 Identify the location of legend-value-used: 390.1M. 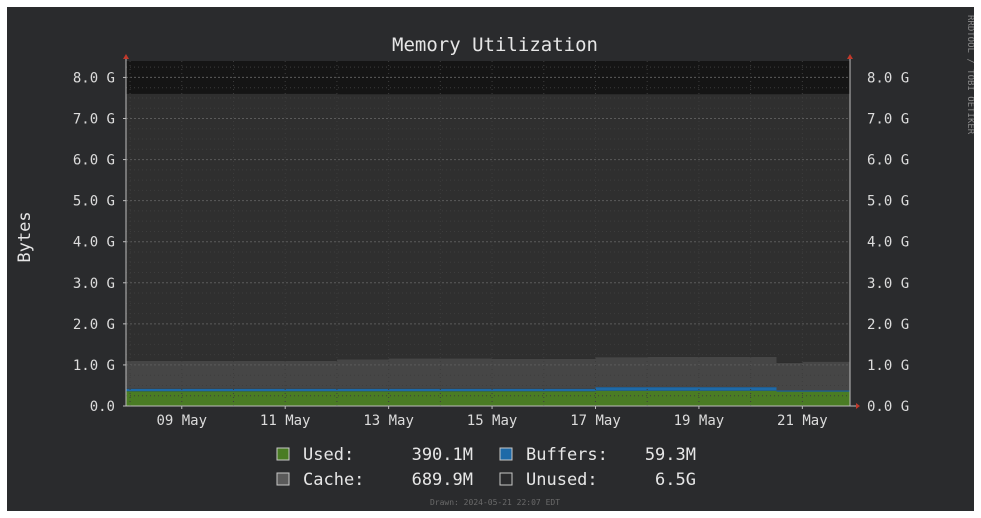
(442, 455).